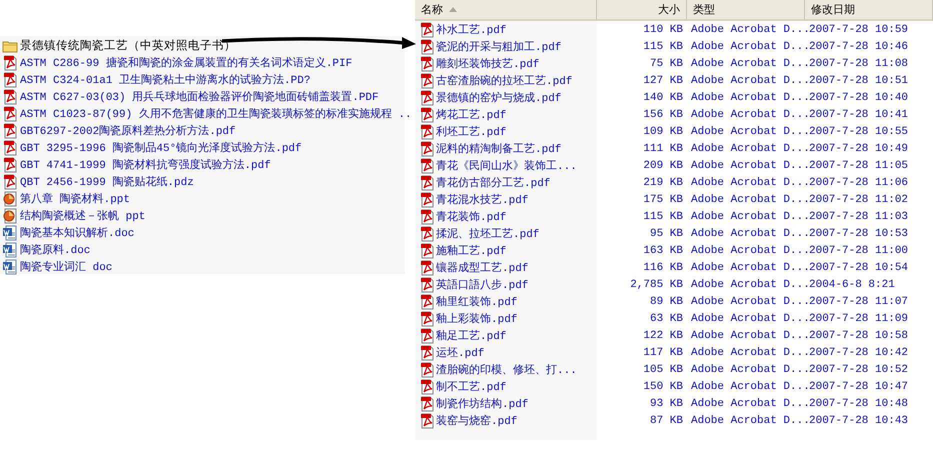  Describe the element at coordinates (488, 233) in the screenshot. I see `file-name: 揉泥、拉坯工艺.pdf` at that location.